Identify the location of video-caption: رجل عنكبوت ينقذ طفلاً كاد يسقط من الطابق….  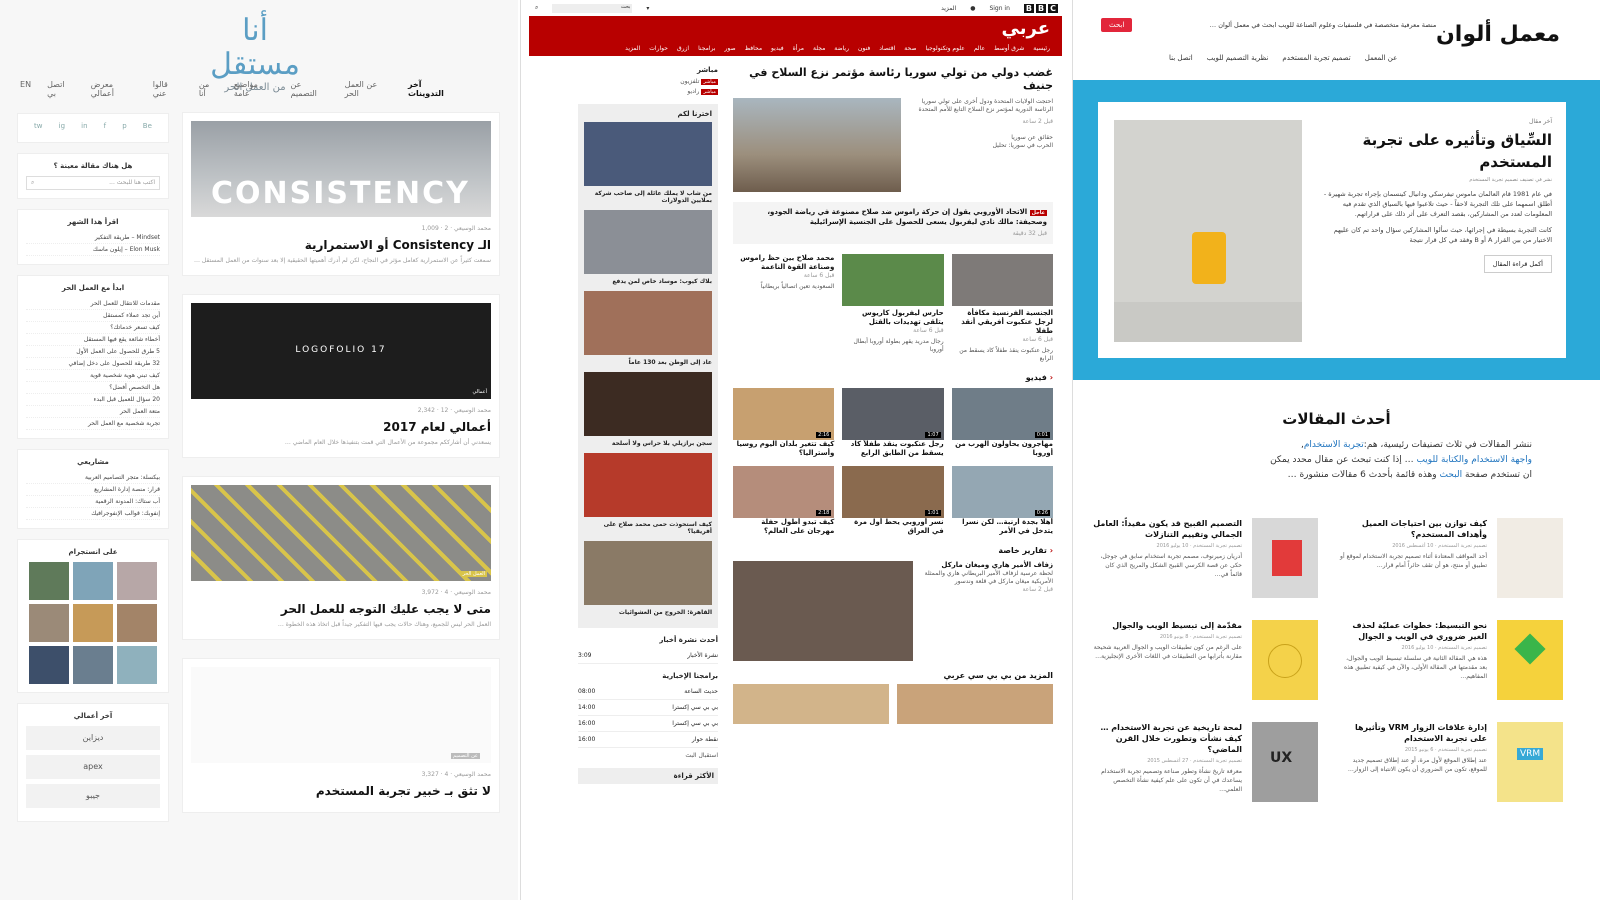
(893, 449).